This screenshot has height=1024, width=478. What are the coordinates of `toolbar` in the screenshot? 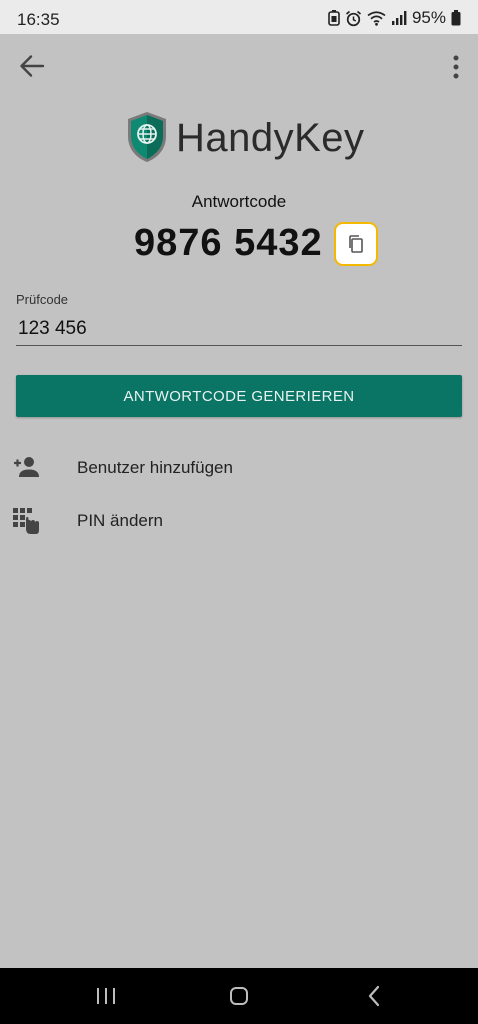 It's located at (239, 66).